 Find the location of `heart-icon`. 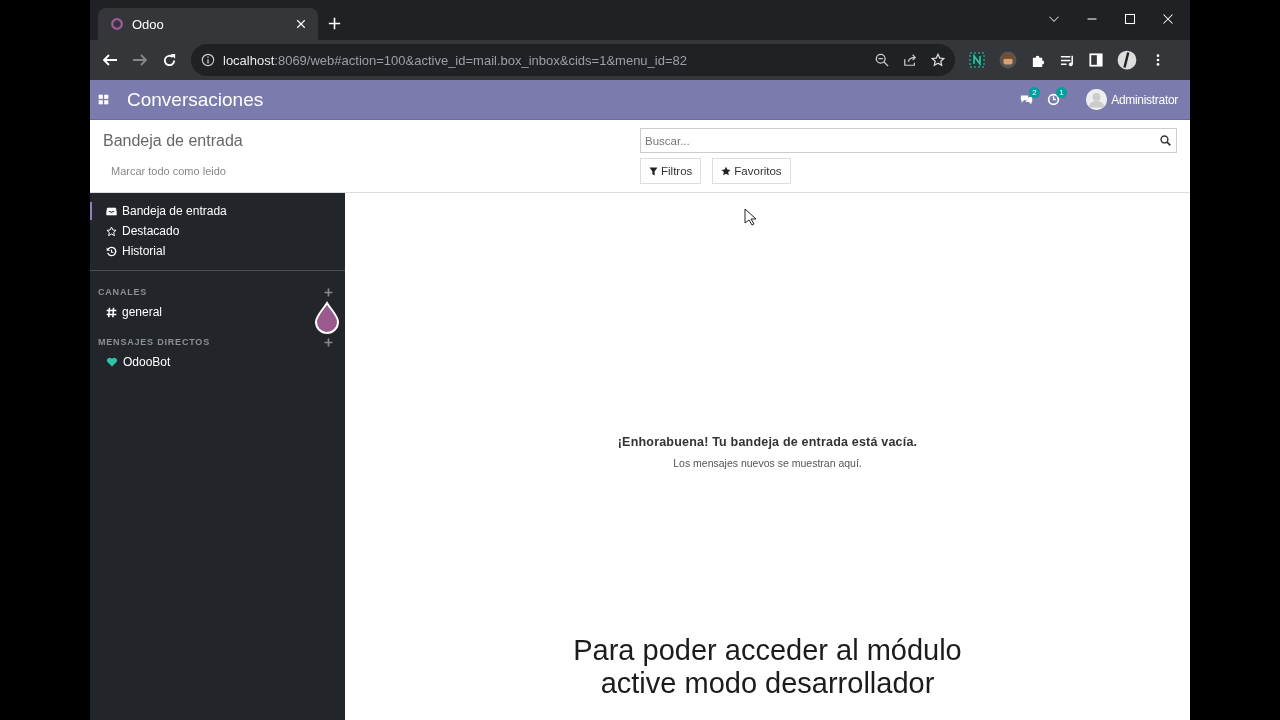

heart-icon is located at coordinates (112, 362).